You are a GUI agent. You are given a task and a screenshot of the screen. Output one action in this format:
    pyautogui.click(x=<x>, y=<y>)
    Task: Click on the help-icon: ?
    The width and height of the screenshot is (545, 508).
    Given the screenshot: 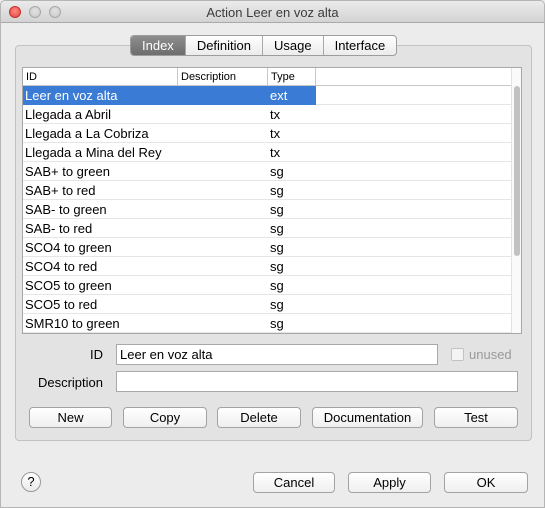 What is the action you would take?
    pyautogui.click(x=31, y=482)
    